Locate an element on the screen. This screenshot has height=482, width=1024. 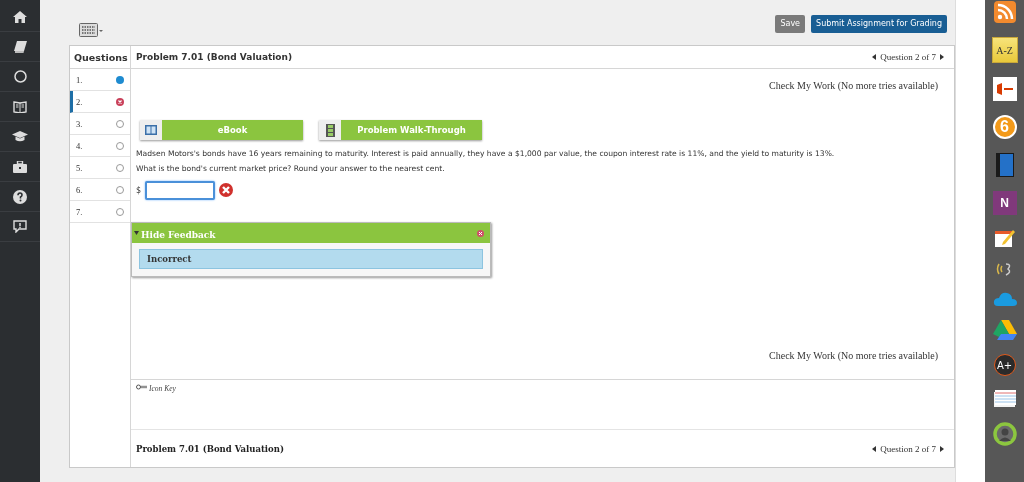
submit-button: Submit Assignment for Grading is located at coordinates (879, 23).